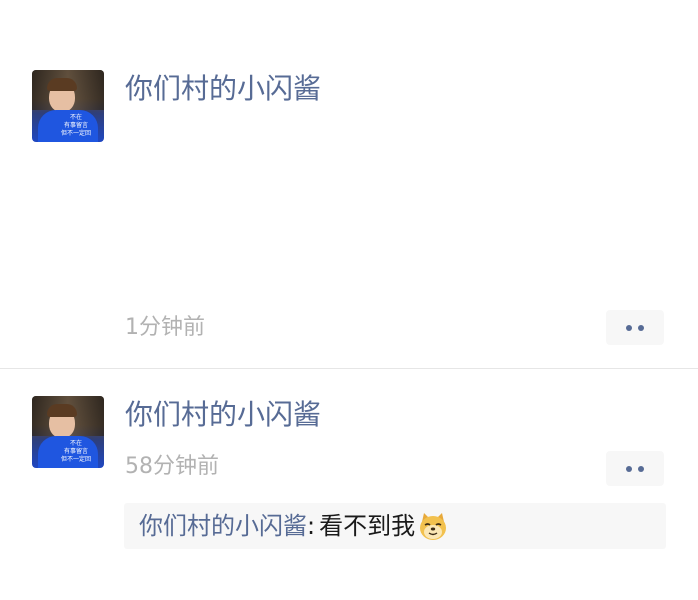  I want to click on post-time: 1分钟前, so click(165, 327).